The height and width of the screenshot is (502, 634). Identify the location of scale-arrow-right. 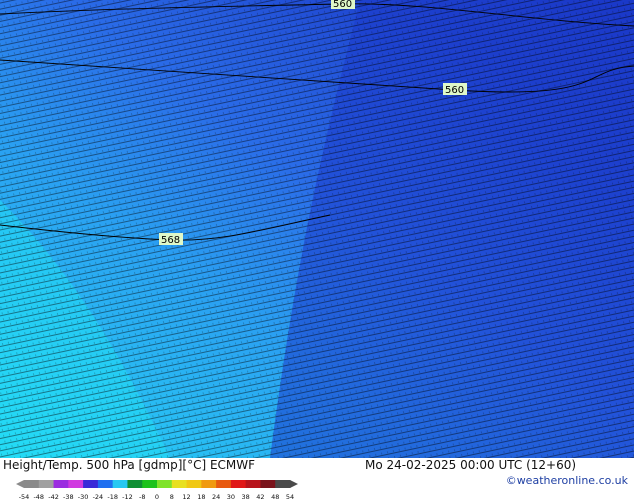
(294, 484).